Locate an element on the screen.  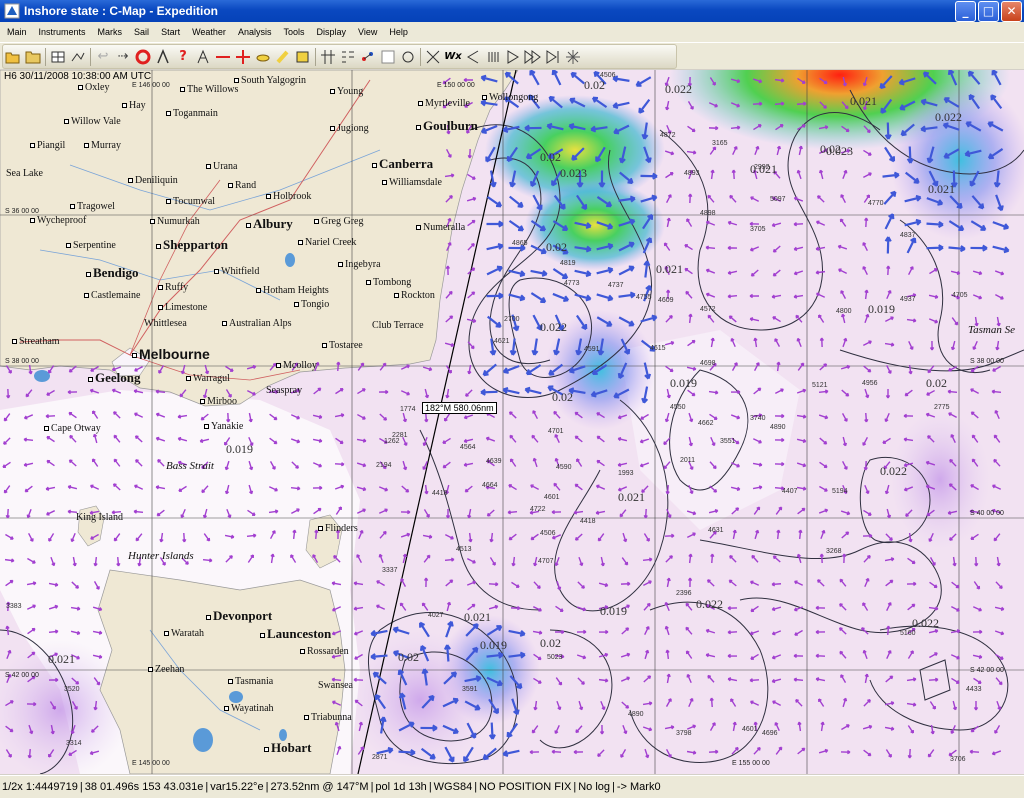
place-jugiong: Jugiong is located at coordinates (349, 128).